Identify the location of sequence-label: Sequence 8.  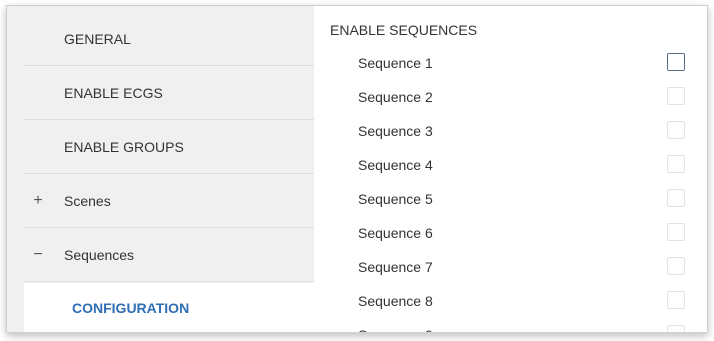
(395, 301).